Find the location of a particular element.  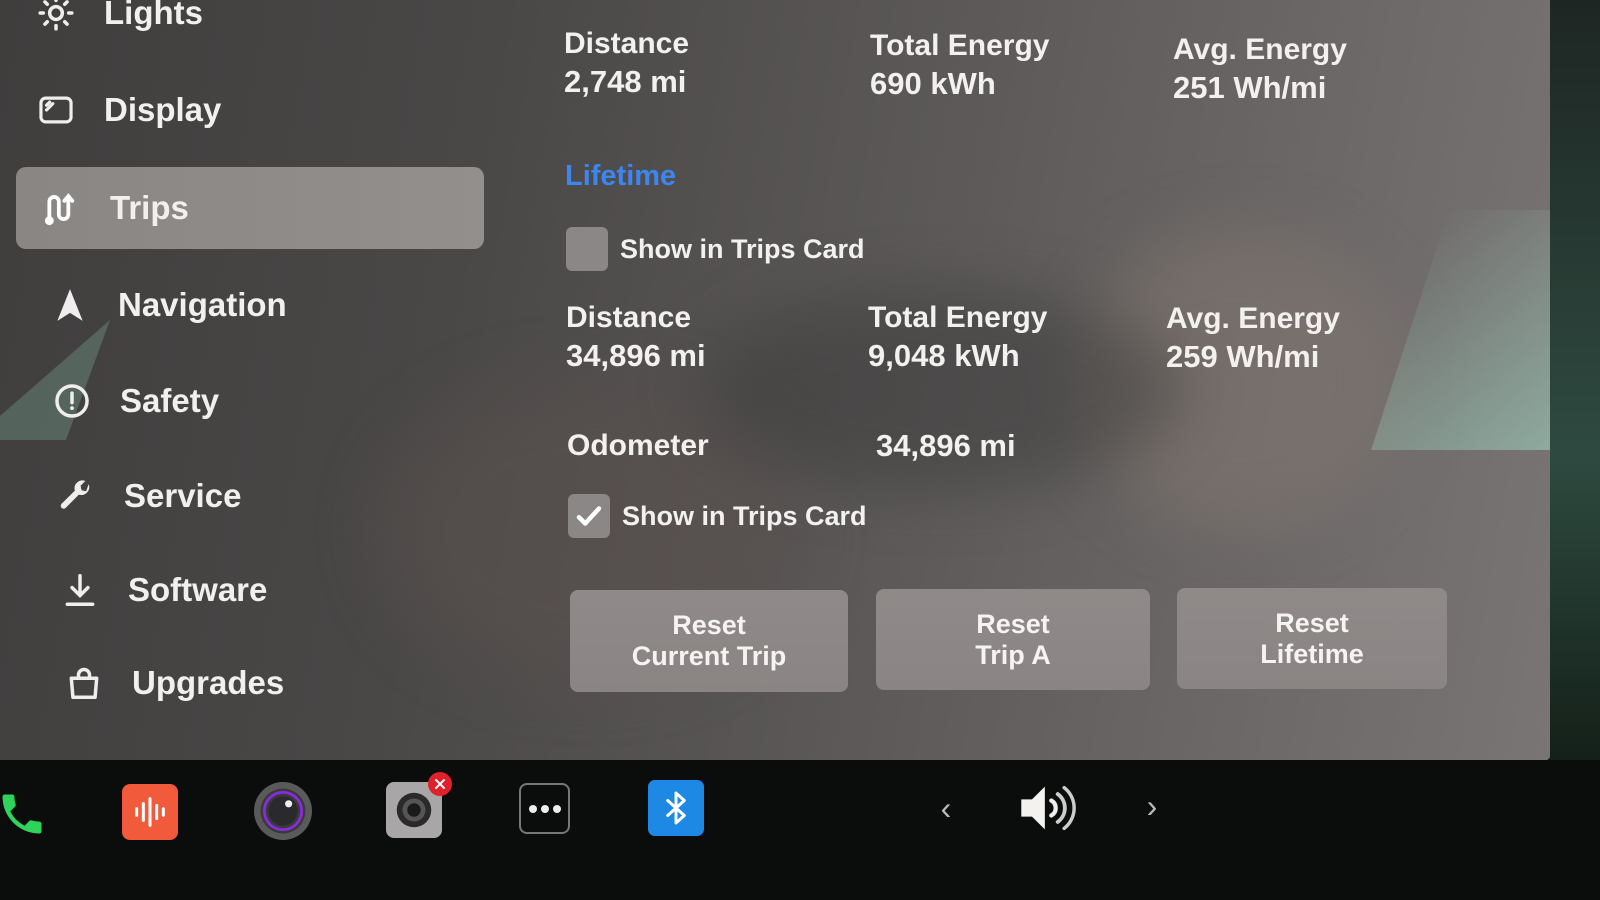

sidebar-item-label: Service is located at coordinates (183, 495).